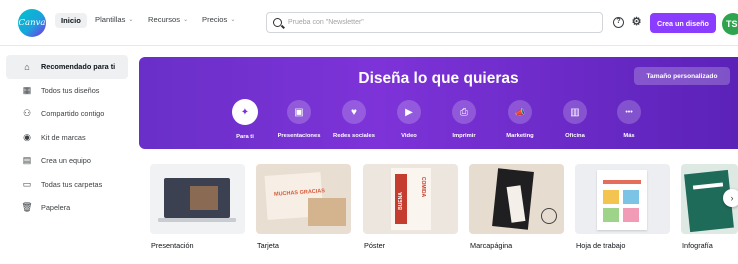 The image size is (738, 264). Describe the element at coordinates (72, 184) in the screenshot. I see `sidebar-item-label: Todas tus carpetas` at that location.